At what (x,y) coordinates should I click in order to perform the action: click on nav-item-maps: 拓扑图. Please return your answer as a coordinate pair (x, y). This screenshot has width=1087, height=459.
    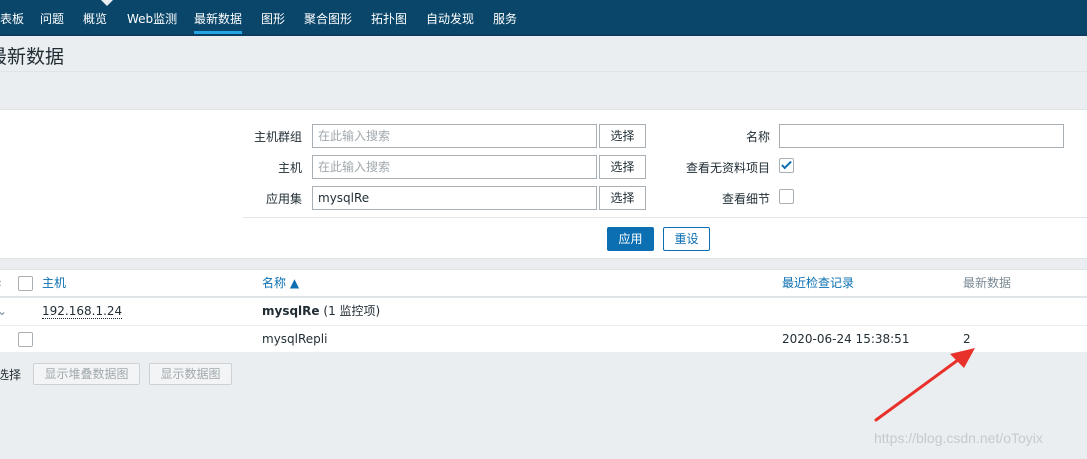
    Looking at the image, I should click on (389, 18).